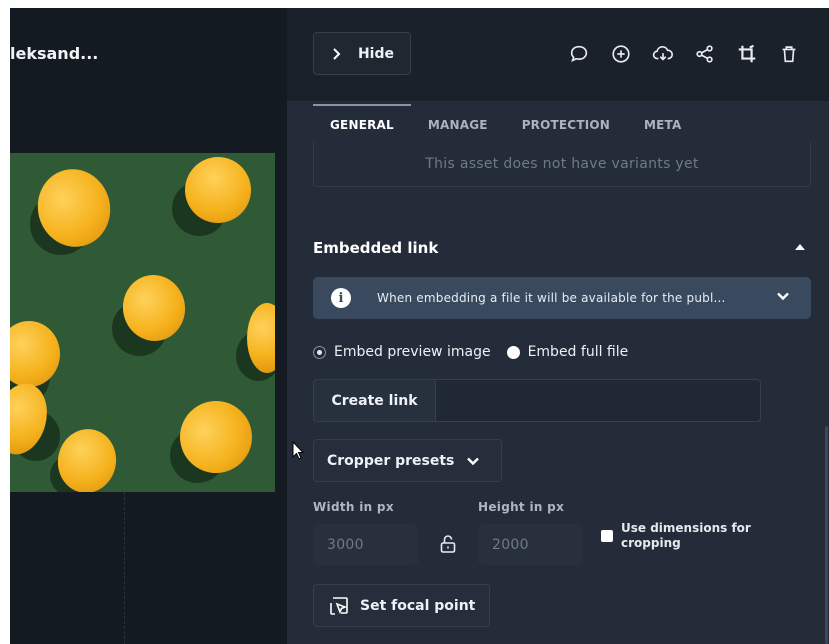 The image size is (829, 644). What do you see at coordinates (319, 352) in the screenshot?
I see `embed-preview-radio` at bounding box center [319, 352].